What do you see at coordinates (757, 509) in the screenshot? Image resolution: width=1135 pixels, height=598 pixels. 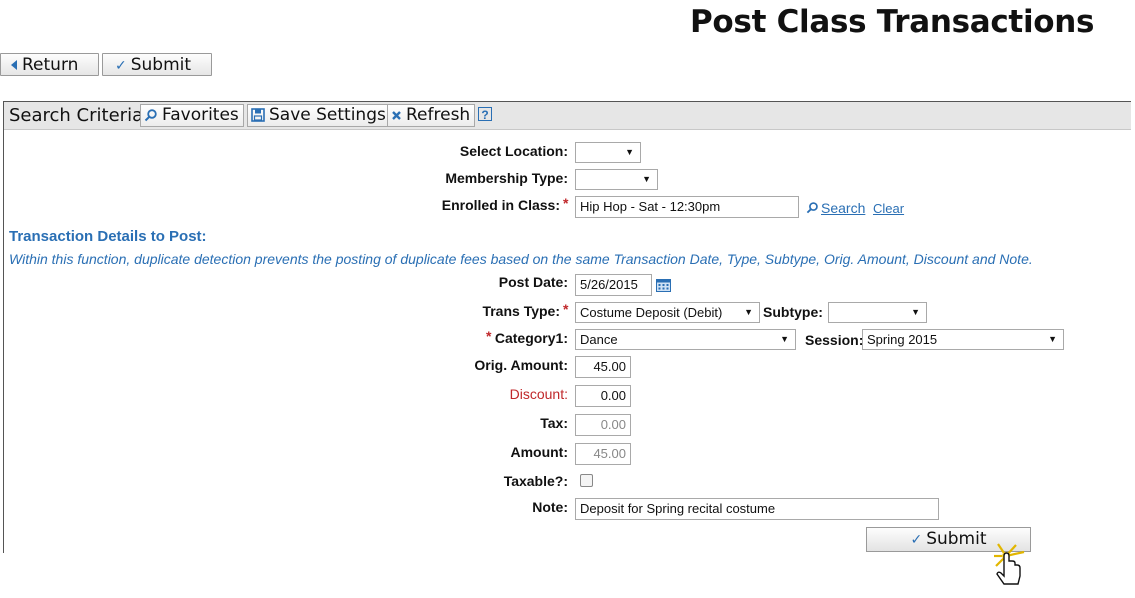 I see `note-input: Deposit for Spring recital costume` at bounding box center [757, 509].